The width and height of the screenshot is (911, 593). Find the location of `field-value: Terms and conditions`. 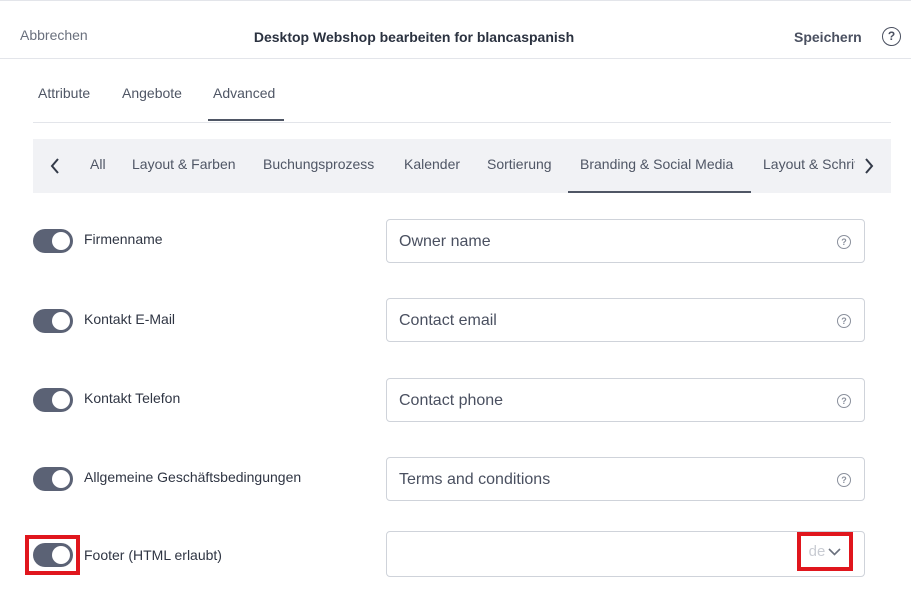

field-value: Terms and conditions is located at coordinates (475, 479).